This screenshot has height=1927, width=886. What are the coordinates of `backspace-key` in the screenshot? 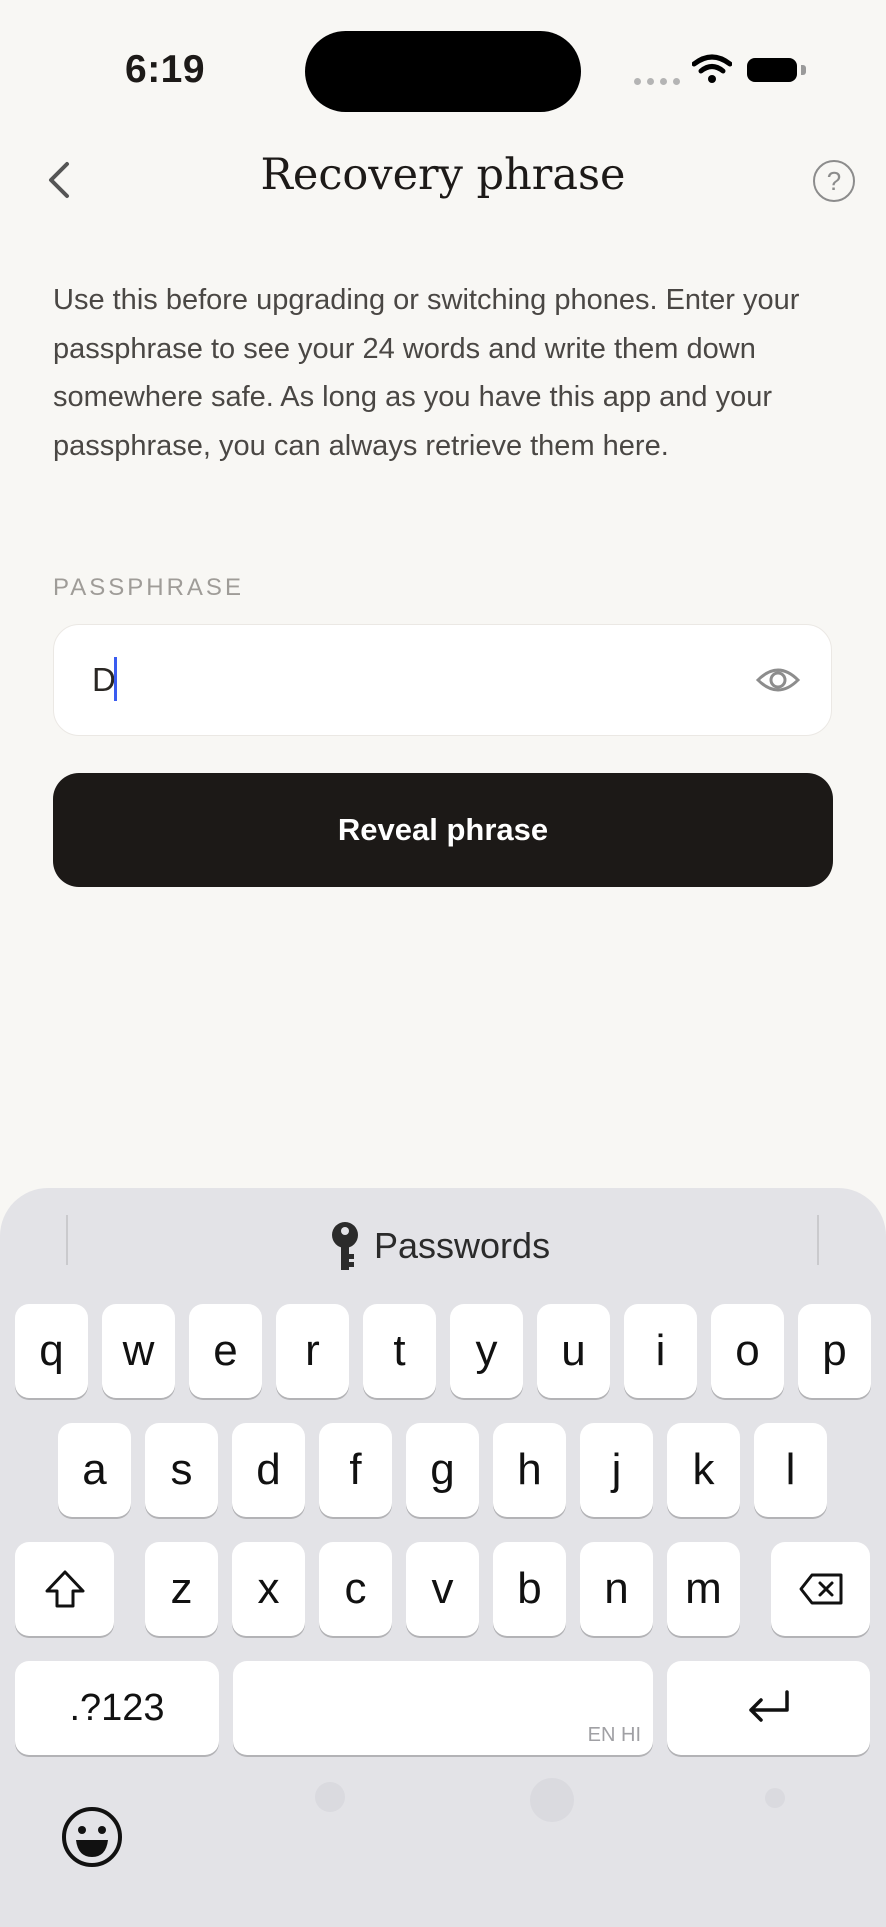 It's located at (820, 1589).